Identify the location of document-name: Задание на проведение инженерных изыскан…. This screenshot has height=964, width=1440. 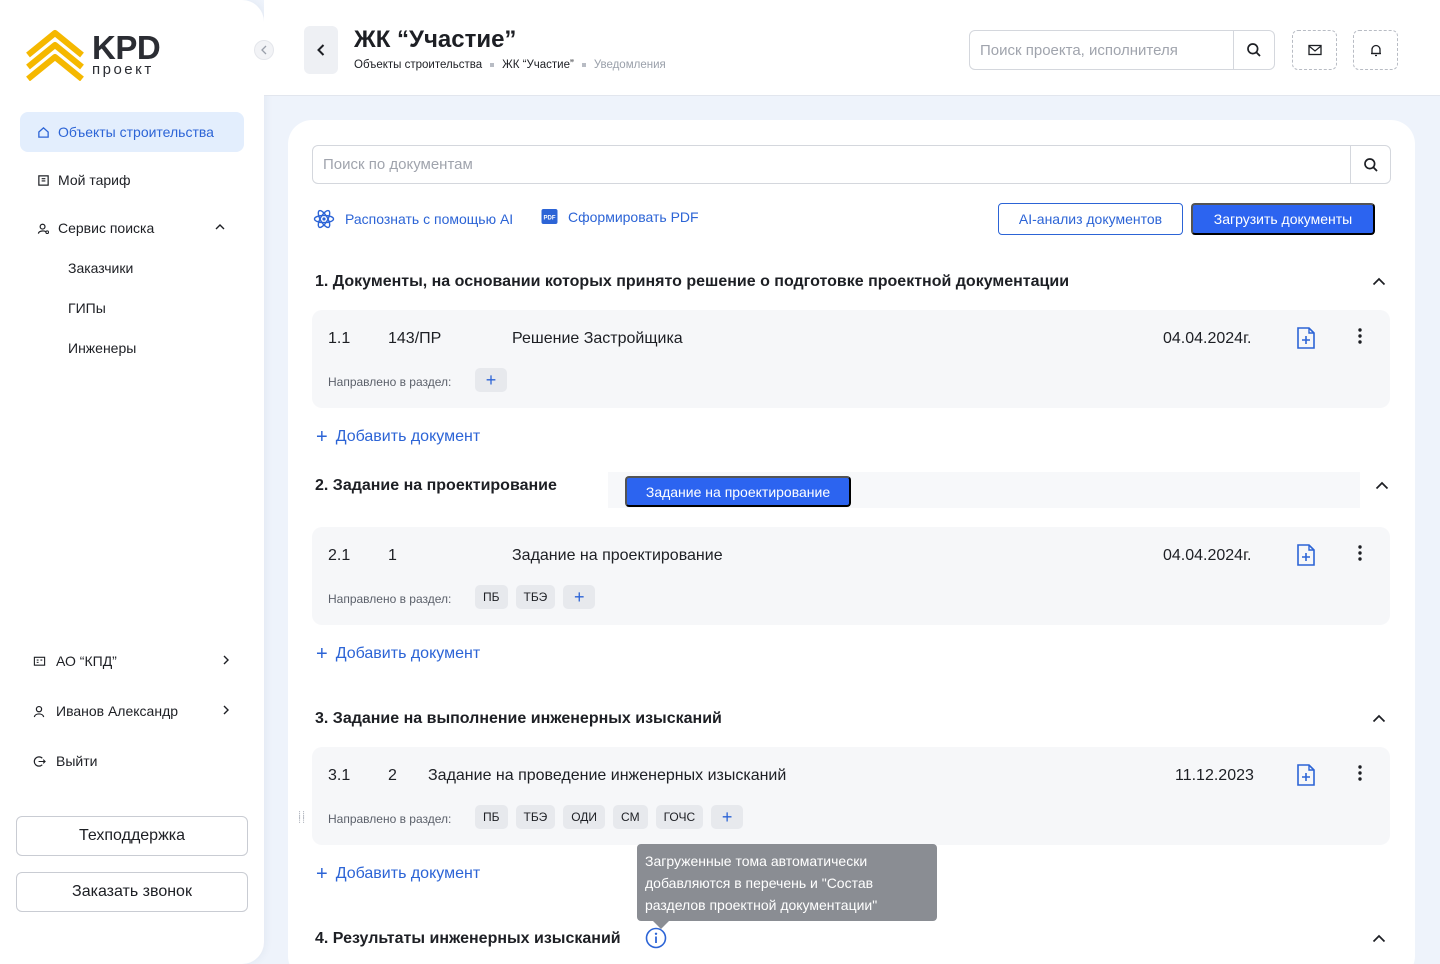
(607, 775).